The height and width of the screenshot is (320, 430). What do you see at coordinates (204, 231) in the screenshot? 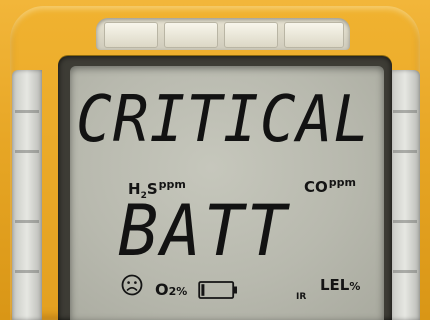
I see `display-line-2: BATT` at bounding box center [204, 231].